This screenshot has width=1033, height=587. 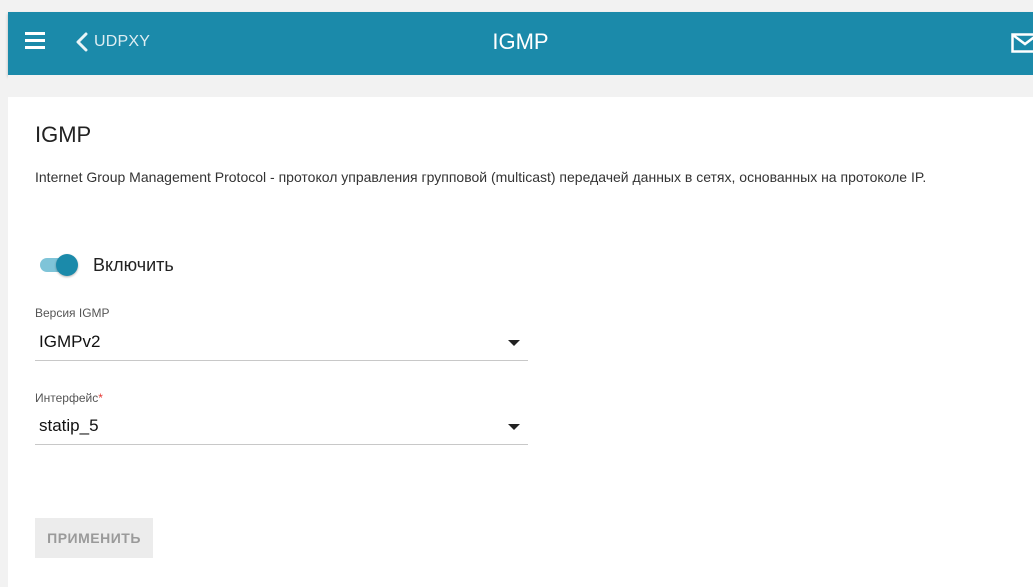 I want to click on top-bar: UDPXY IGMP, so click(x=520, y=43).